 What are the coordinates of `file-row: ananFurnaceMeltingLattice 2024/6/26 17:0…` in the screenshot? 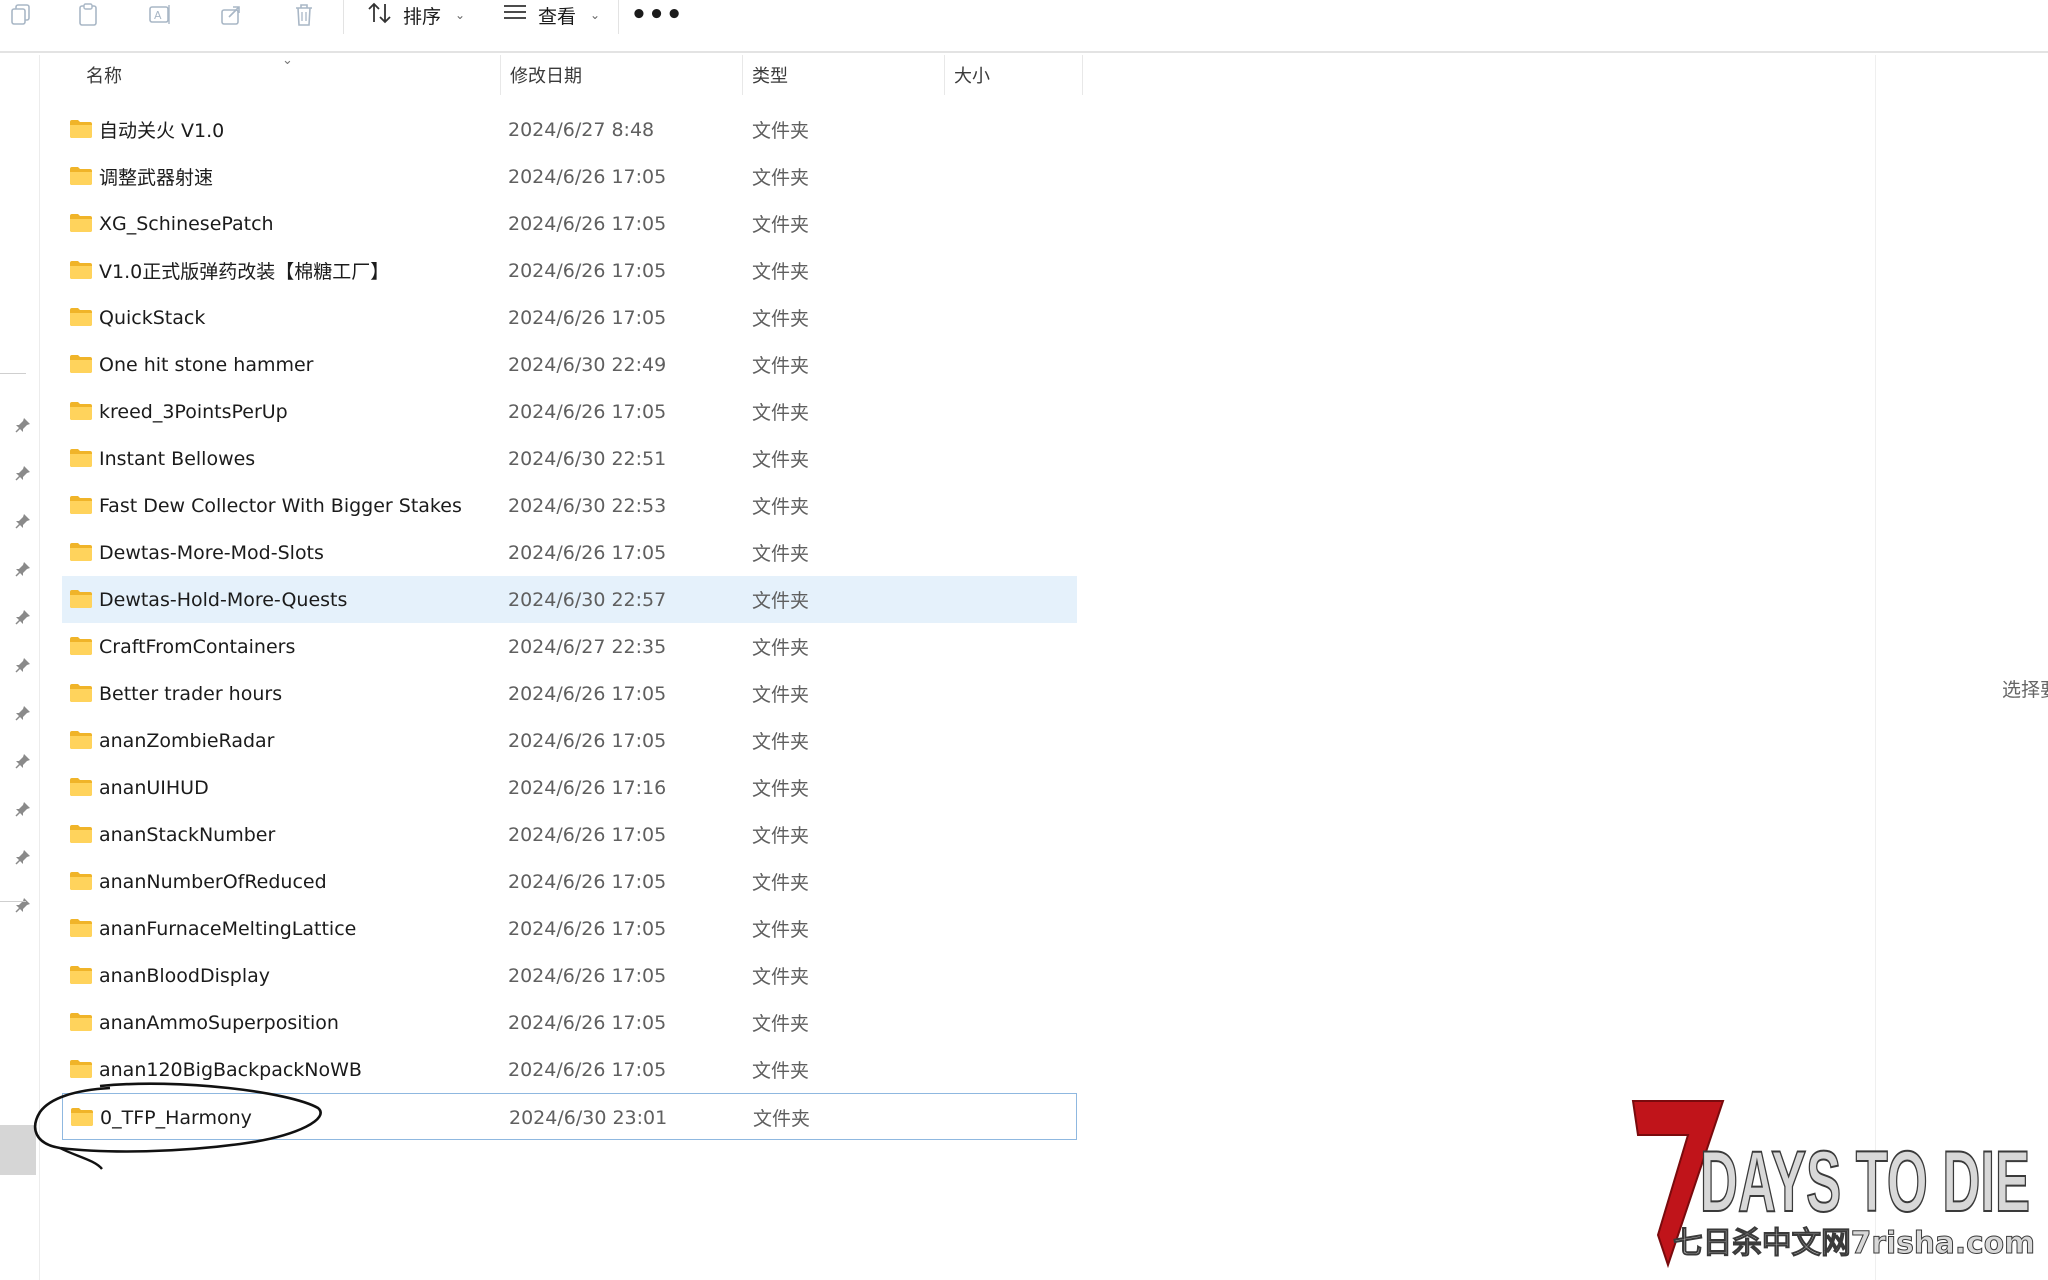 It's located at (569, 928).